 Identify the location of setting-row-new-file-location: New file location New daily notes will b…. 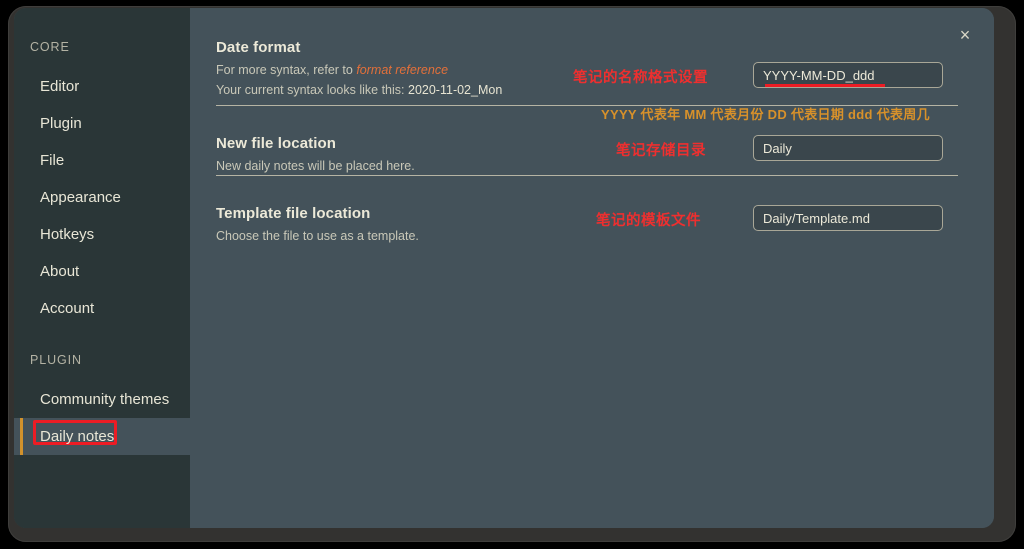
(587, 149).